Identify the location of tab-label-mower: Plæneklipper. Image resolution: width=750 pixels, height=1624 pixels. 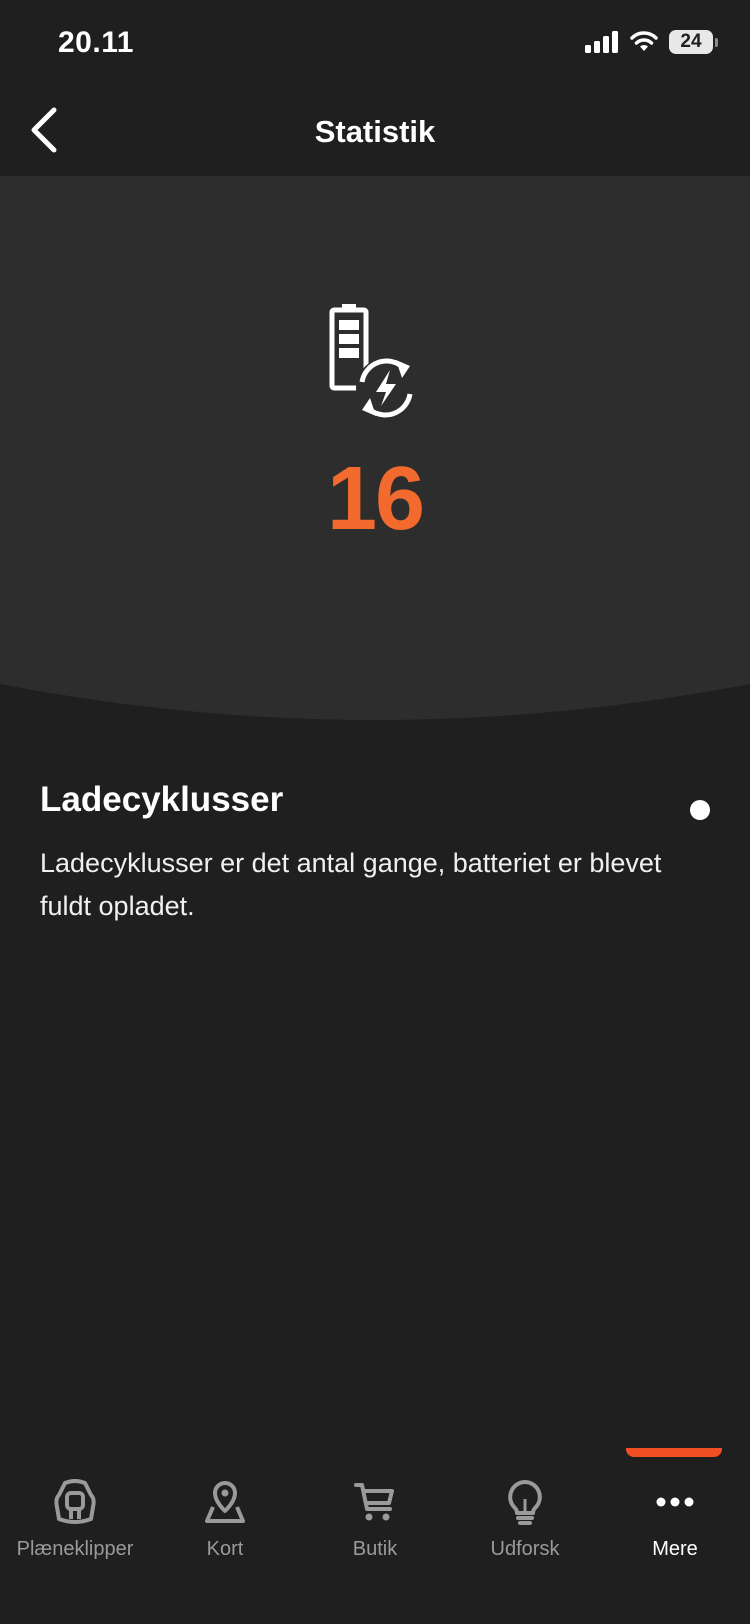
(75, 1549).